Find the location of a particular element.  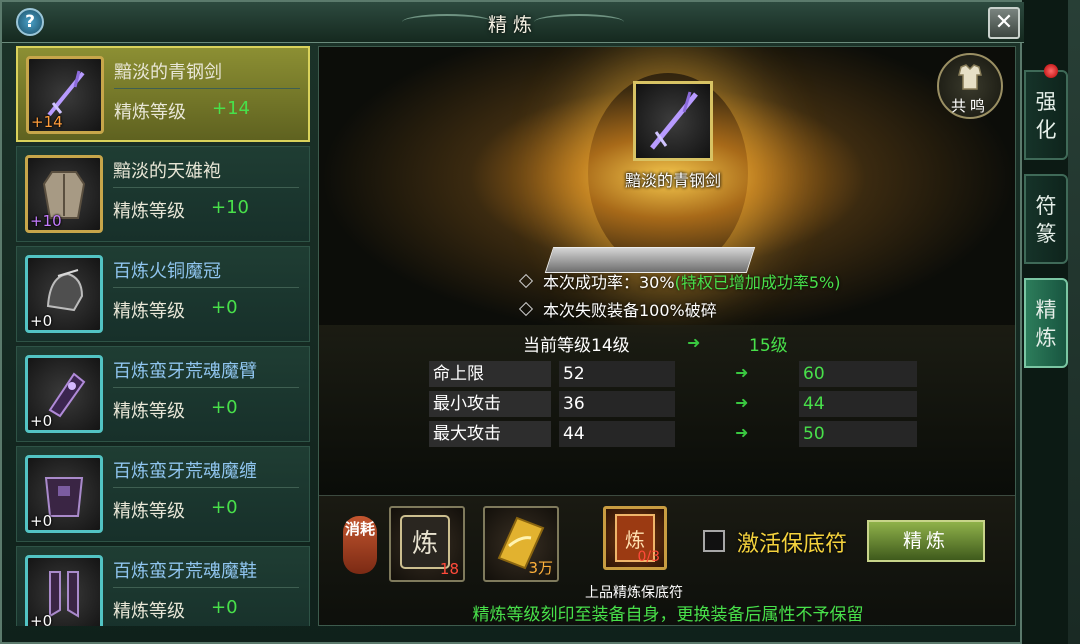

bracer-thumb: +0 is located at coordinates (64, 394).